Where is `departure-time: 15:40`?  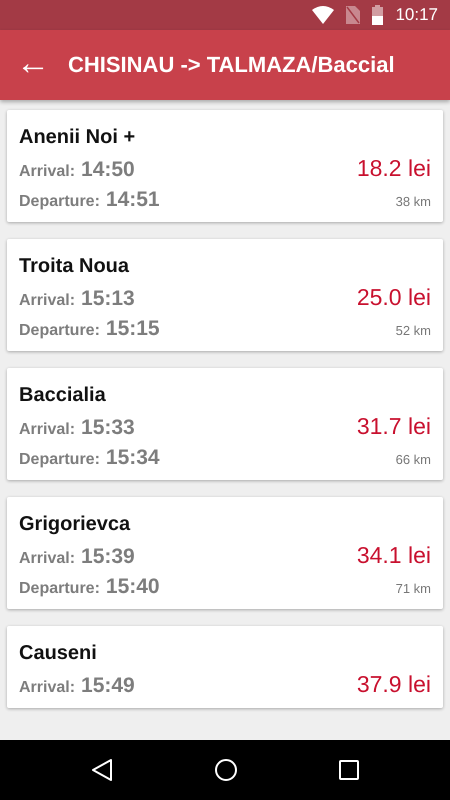 departure-time: 15:40 is located at coordinates (133, 587).